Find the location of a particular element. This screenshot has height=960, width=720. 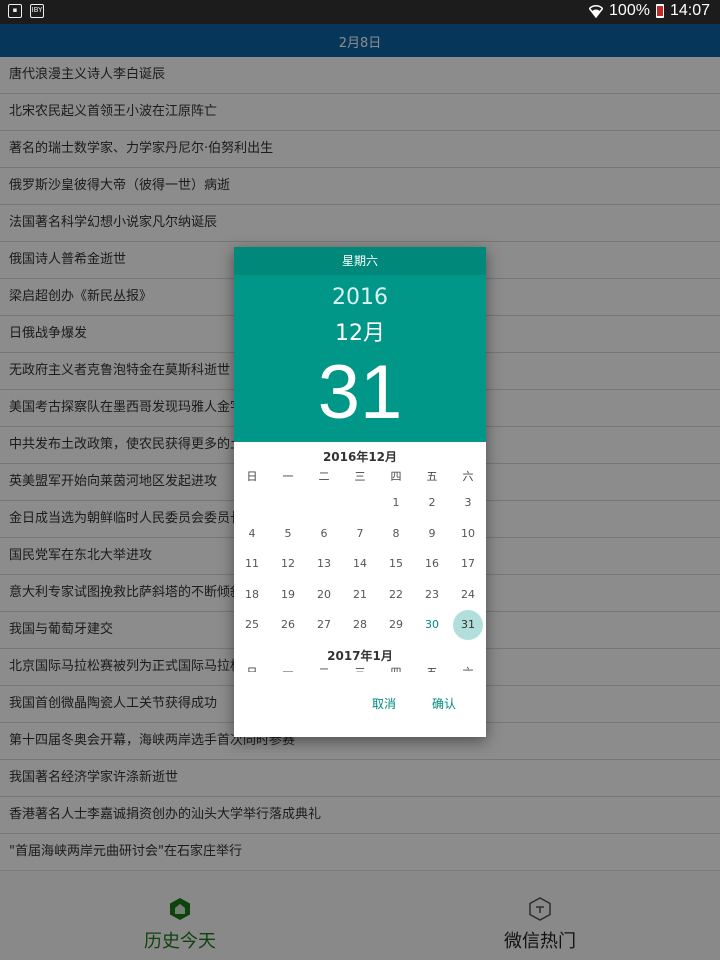

calendar-day-label: 9 is located at coordinates (432, 533).